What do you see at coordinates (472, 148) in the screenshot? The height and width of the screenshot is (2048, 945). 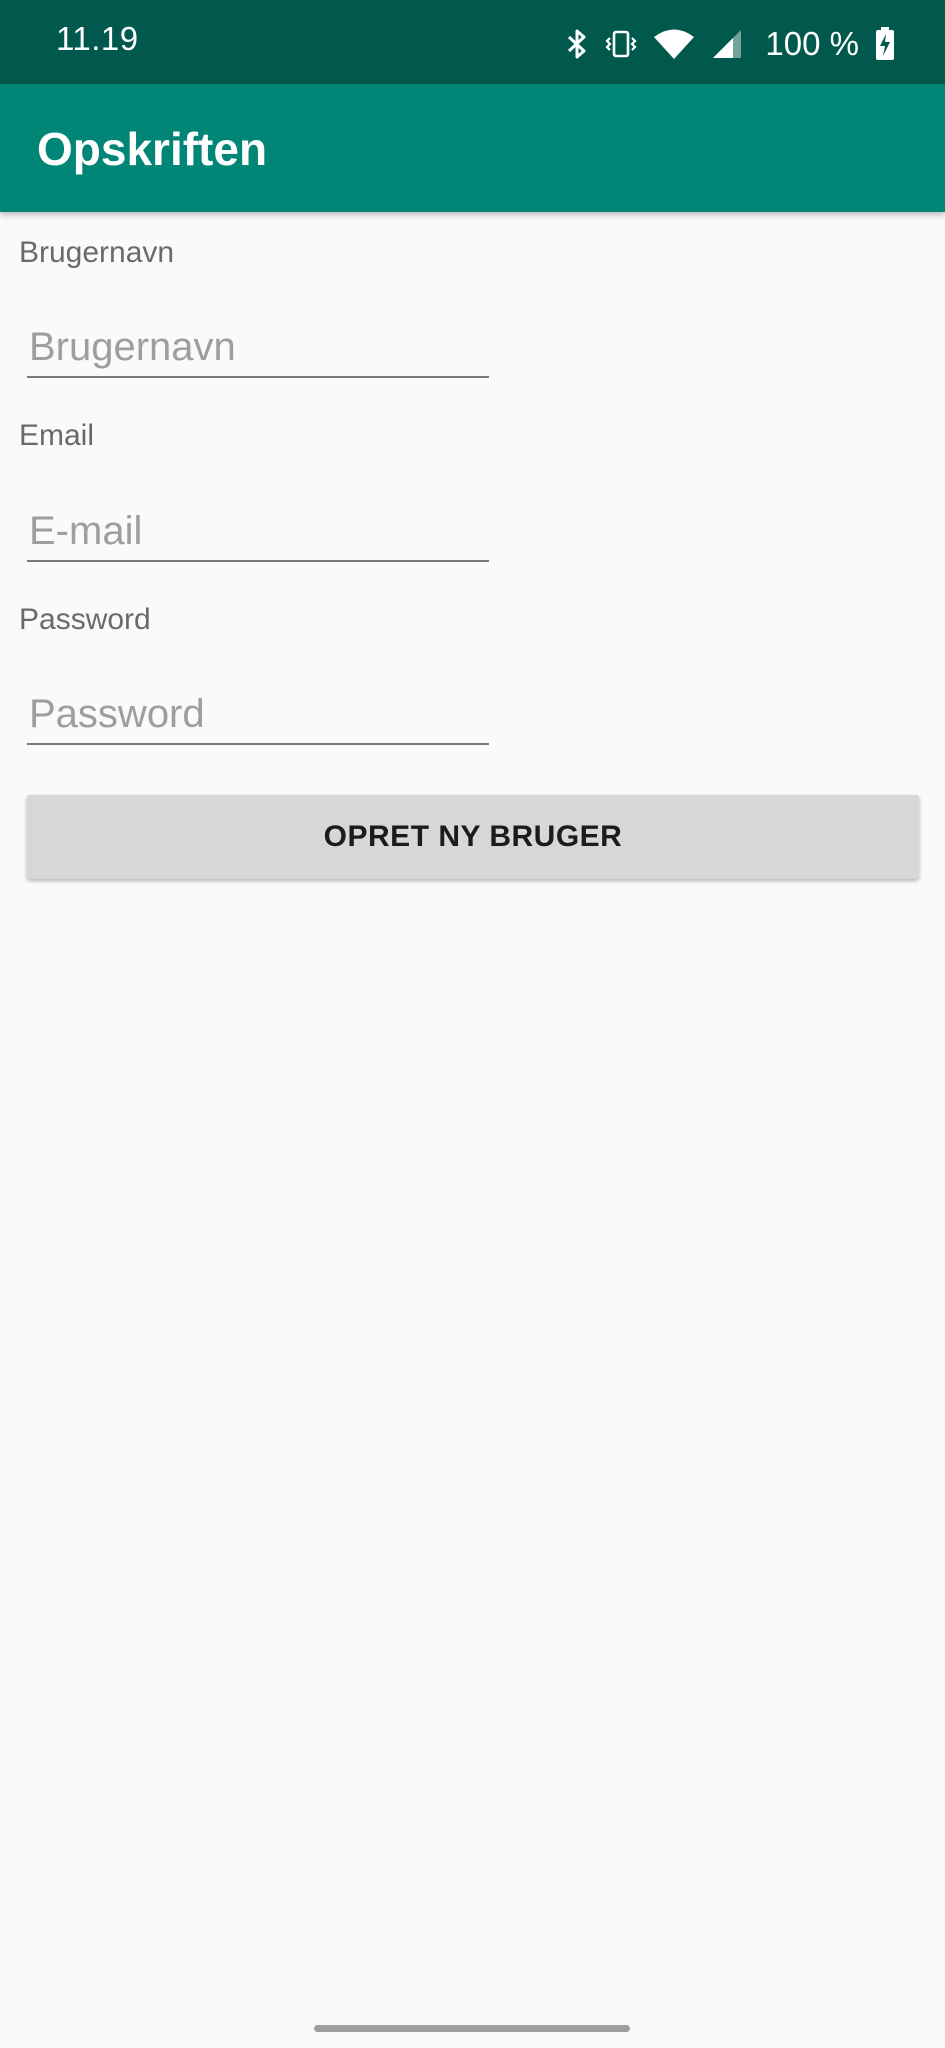 I see `app-bar: Opskriften` at bounding box center [472, 148].